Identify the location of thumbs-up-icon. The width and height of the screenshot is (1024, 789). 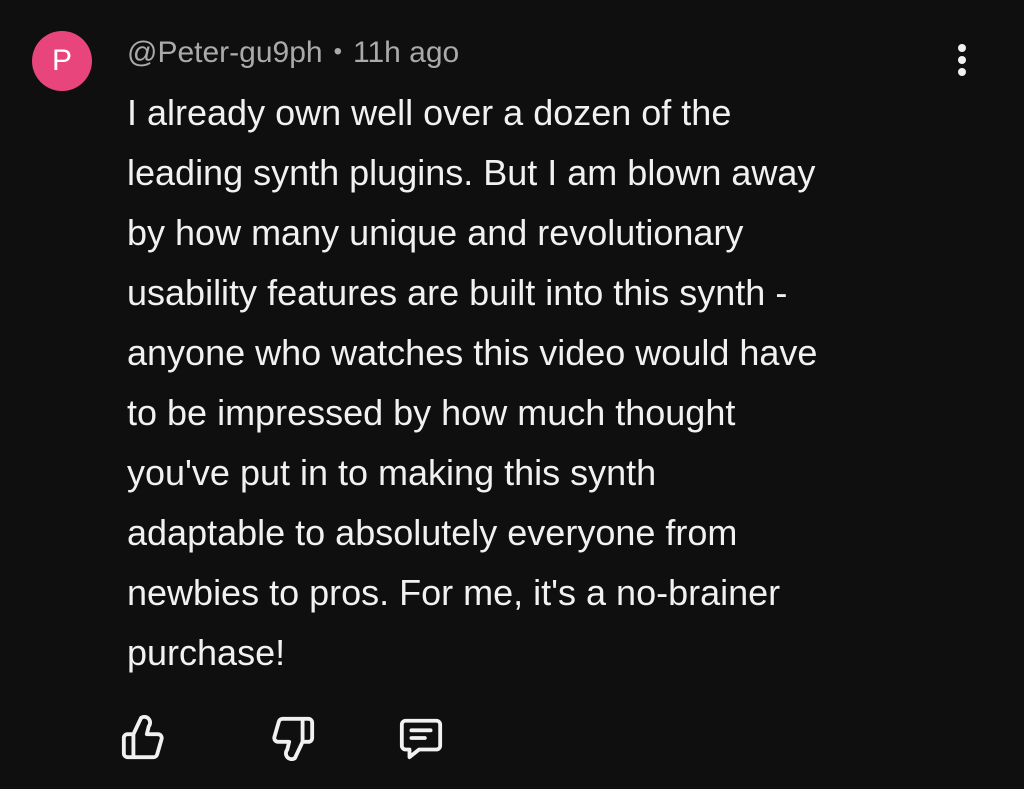
(142, 737).